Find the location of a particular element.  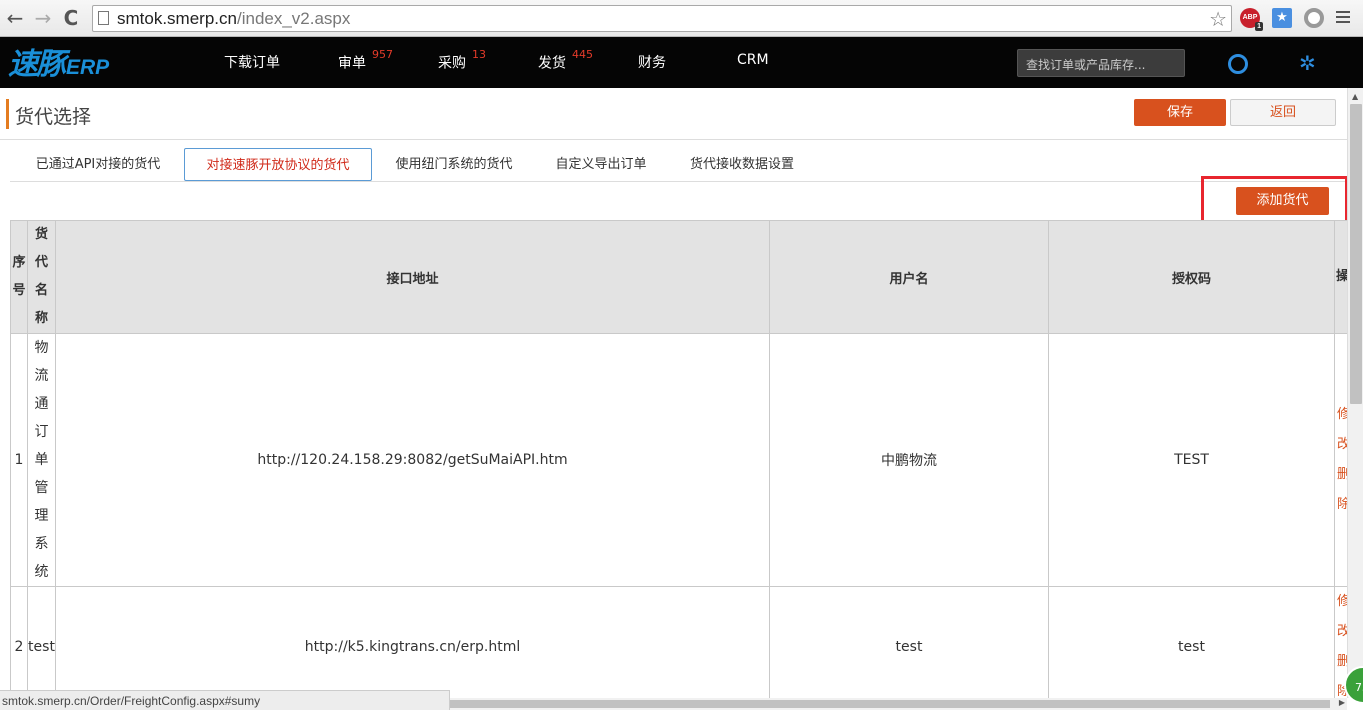

cell-url: http://k5.kingtrans.cn/erp.html is located at coordinates (412, 643).